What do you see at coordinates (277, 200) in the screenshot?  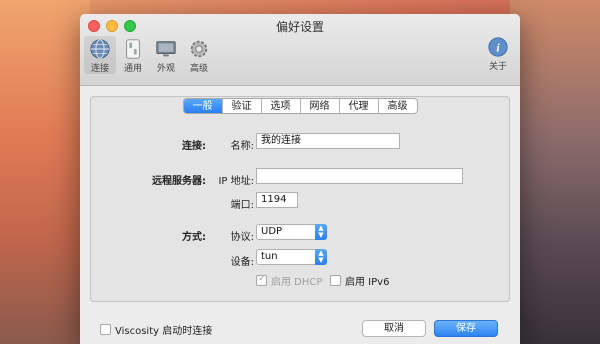 I see `port-input: 1194` at bounding box center [277, 200].